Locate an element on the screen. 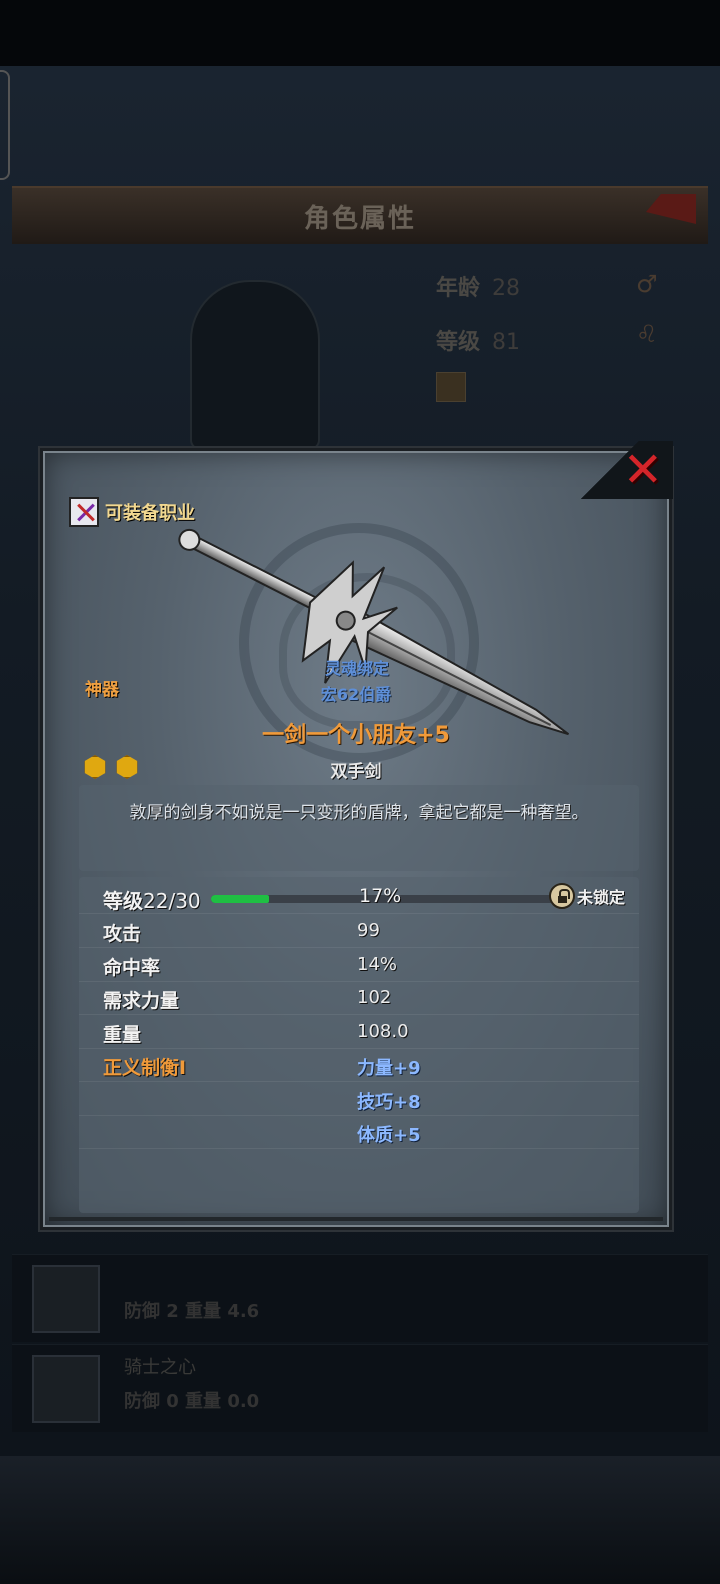 The height and width of the screenshot is (1584, 720). enchant-row: 正义制衡I 力量+9 is located at coordinates (359, 1065).